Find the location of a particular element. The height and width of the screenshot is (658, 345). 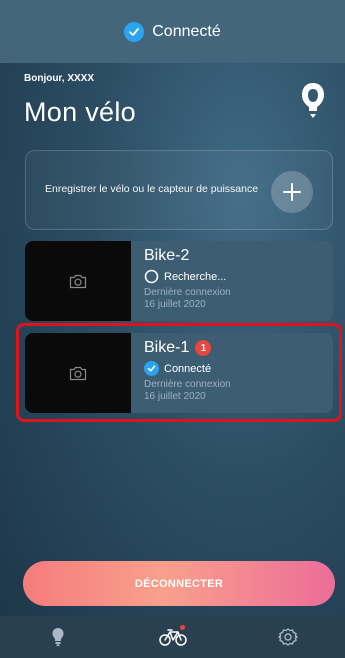

settings-icon is located at coordinates (287, 637).